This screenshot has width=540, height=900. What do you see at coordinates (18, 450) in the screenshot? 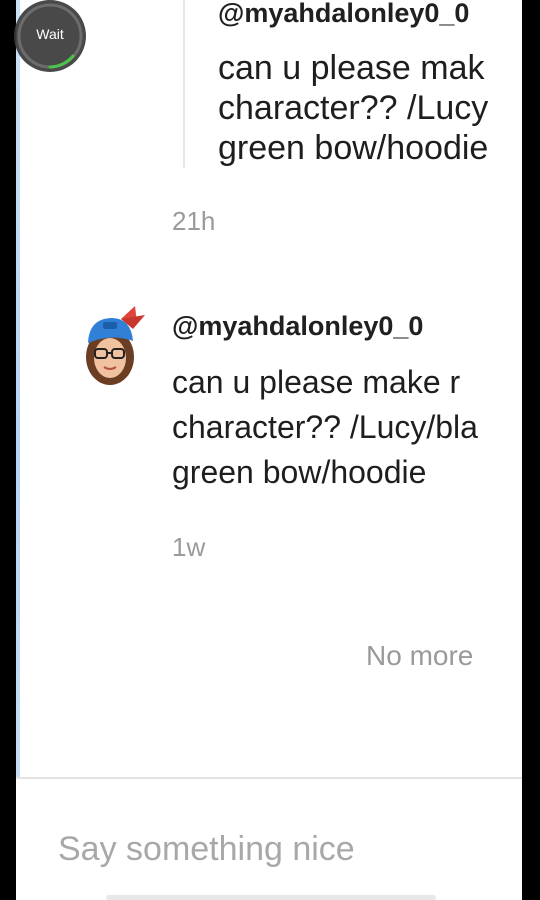
I see `screen-edge-glow` at bounding box center [18, 450].